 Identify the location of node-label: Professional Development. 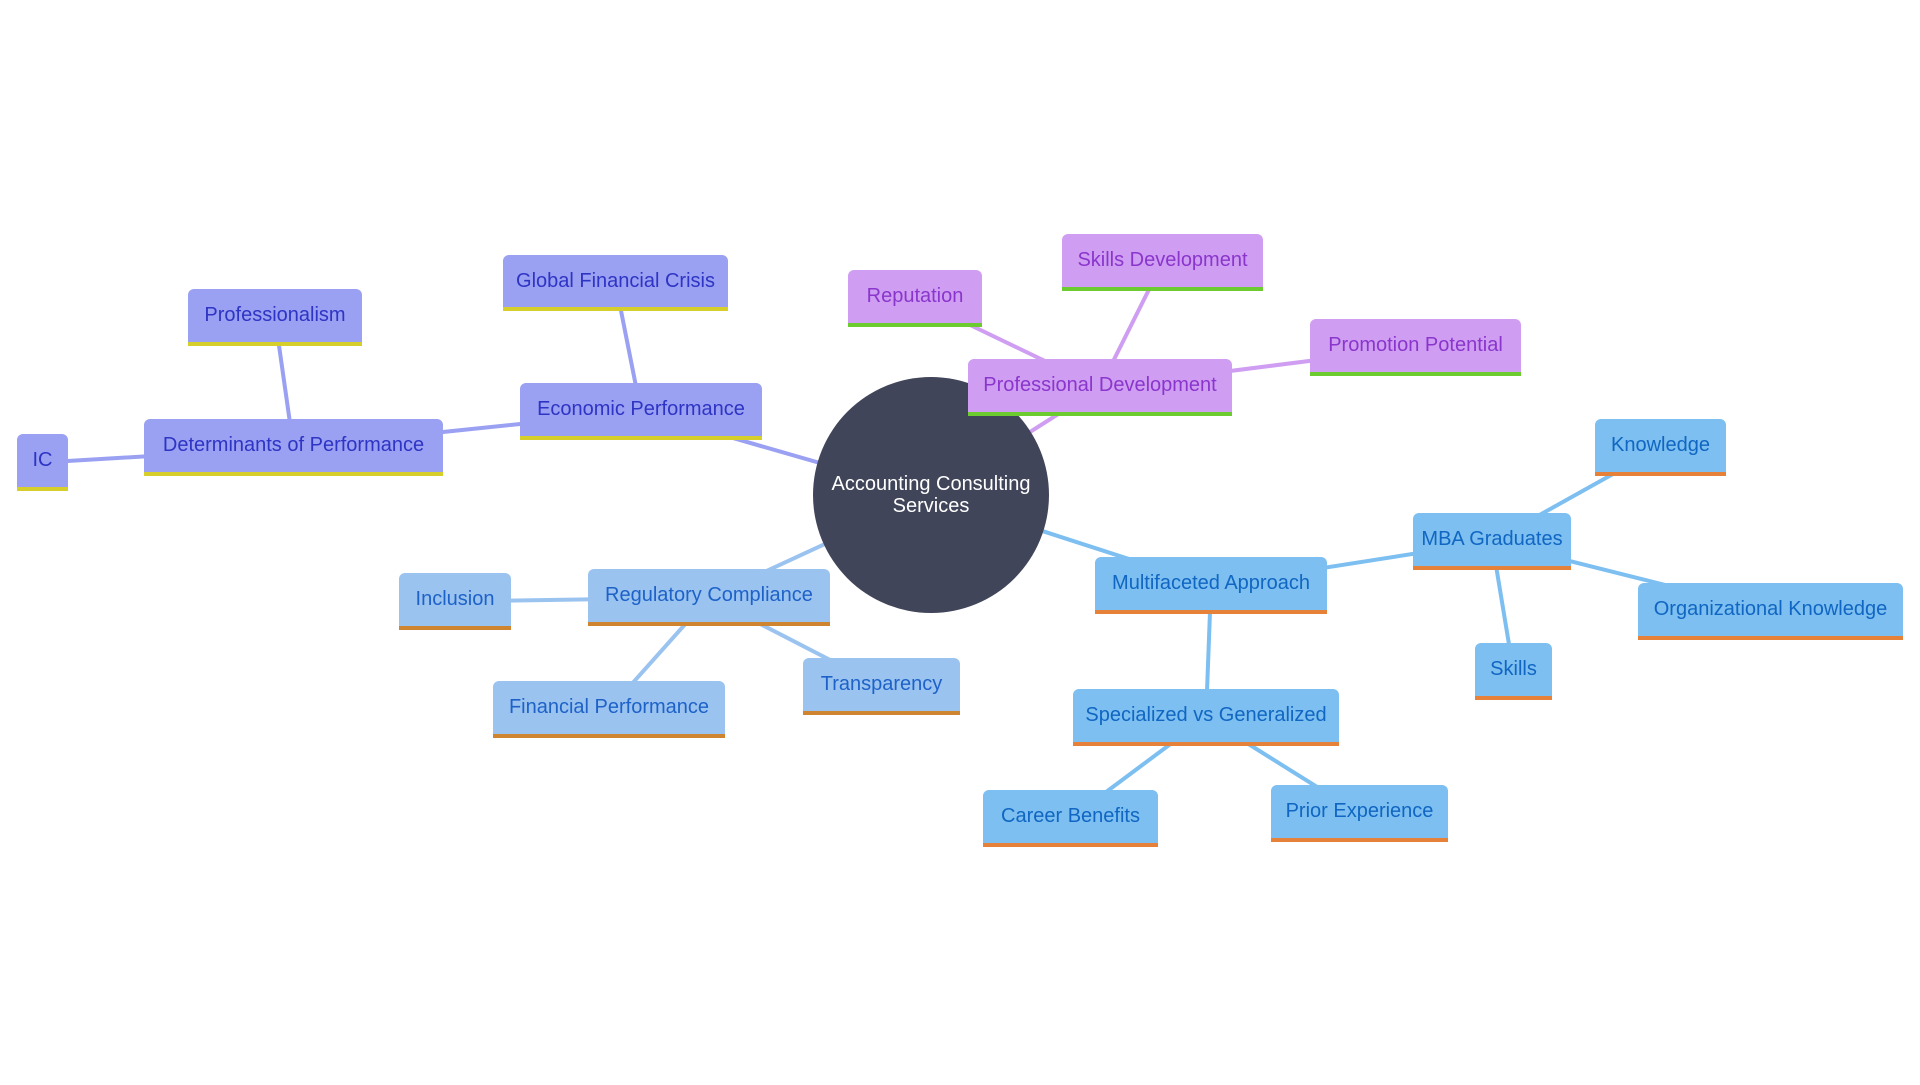
(1100, 385).